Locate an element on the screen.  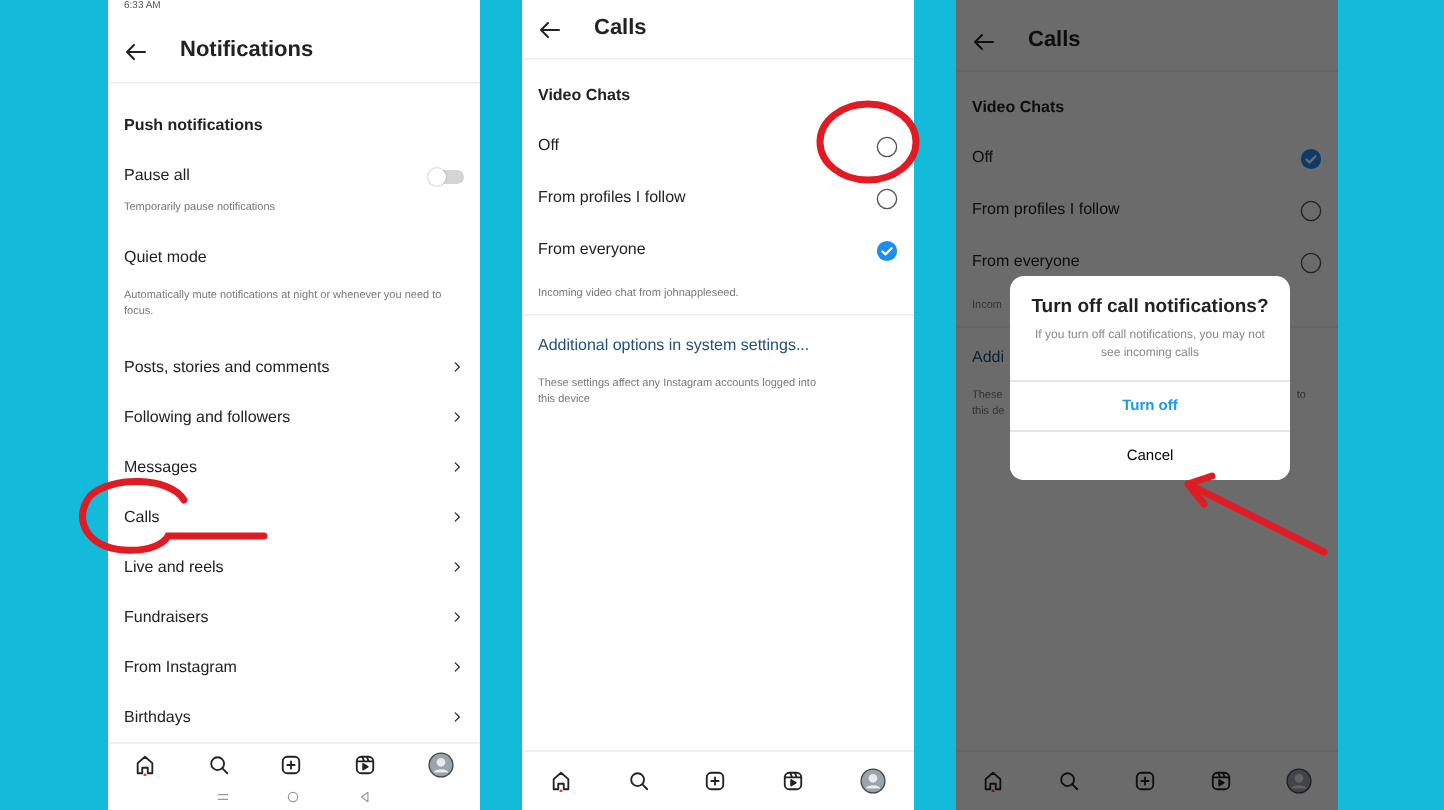
toggle-off is located at coordinates (446, 176).